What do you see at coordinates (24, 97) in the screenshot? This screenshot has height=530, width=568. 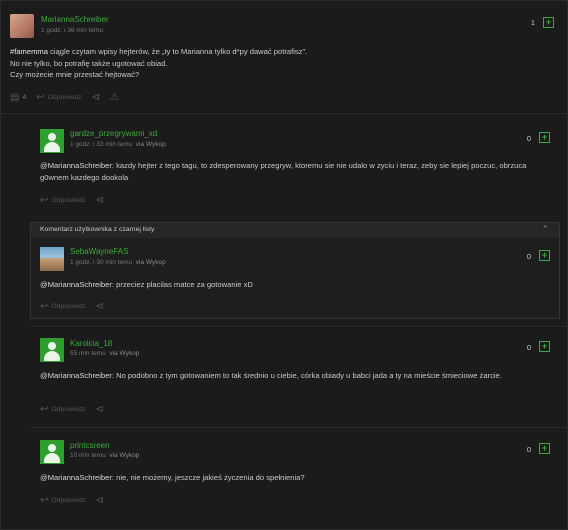 I see `comment-count: 4` at bounding box center [24, 97].